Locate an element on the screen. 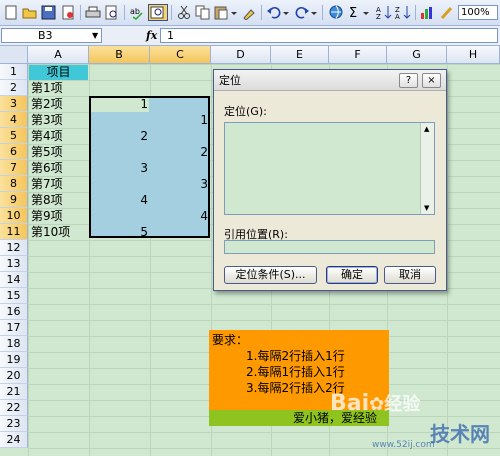  insert-function-icon: fx is located at coordinates (151, 35).